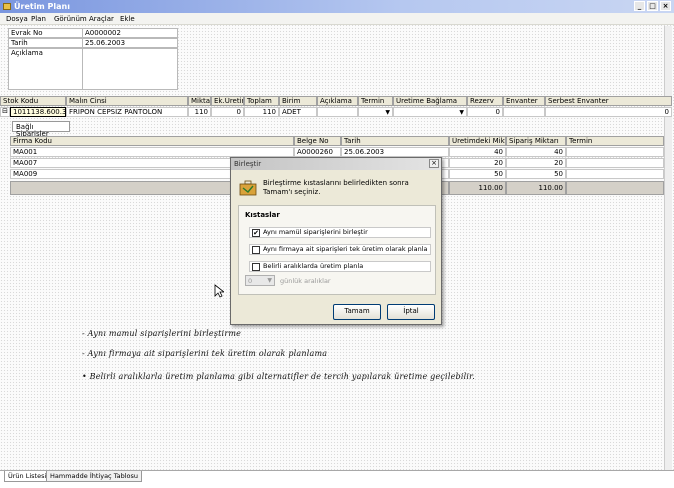 Image resolution: width=674 pixels, height=488 pixels. Describe the element at coordinates (130, 43) in the screenshot. I see `tarih-field: 25.06.2003` at that location.